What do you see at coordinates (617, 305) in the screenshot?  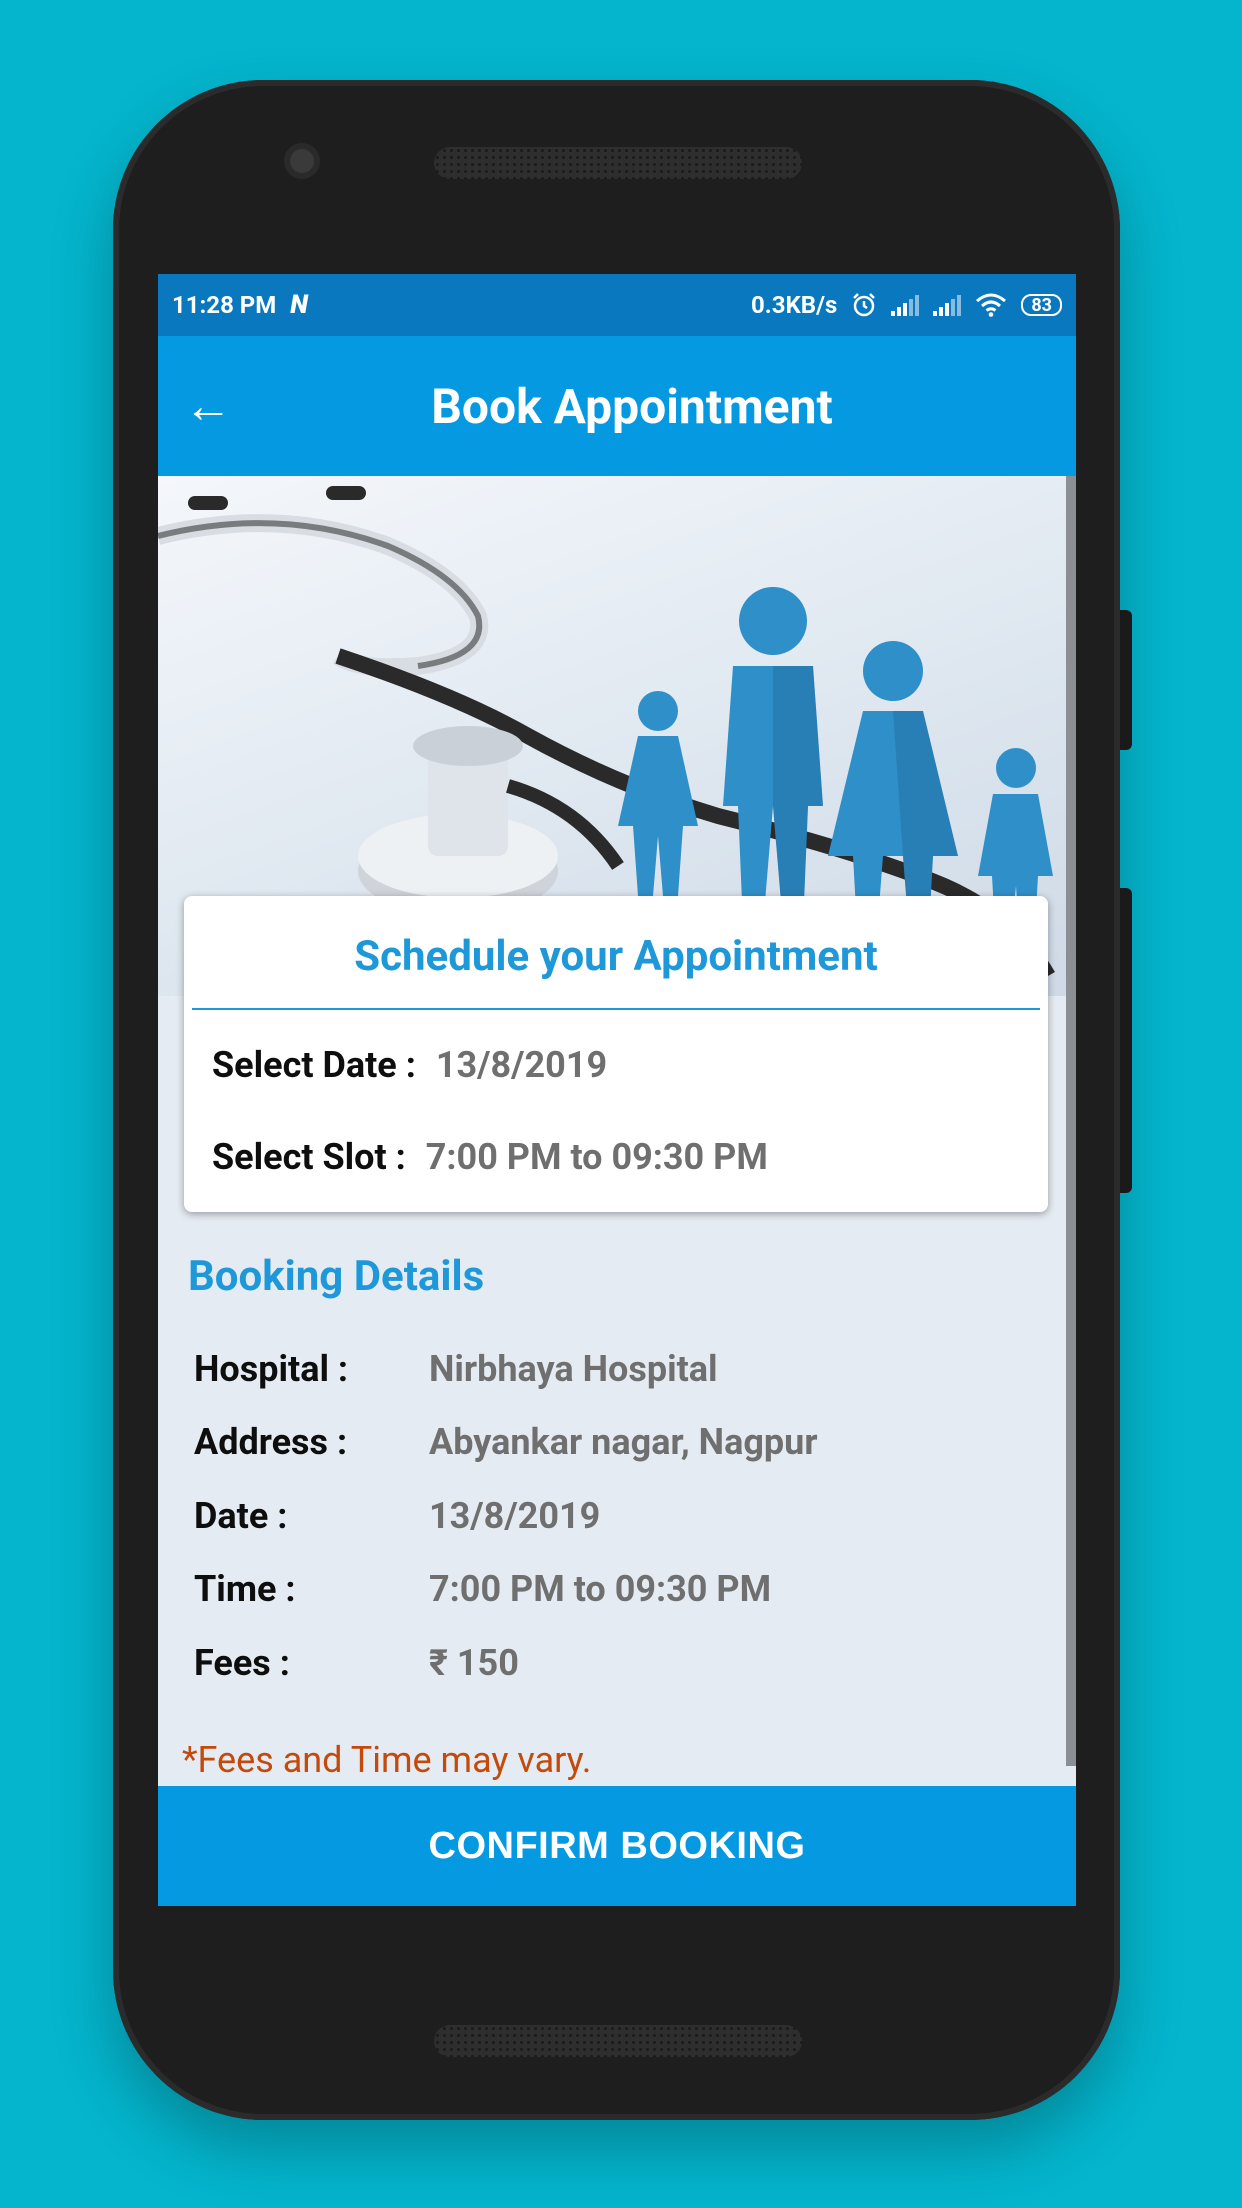 I see `status-bar: 11:28 PM N 0.3KB/s 83` at bounding box center [617, 305].